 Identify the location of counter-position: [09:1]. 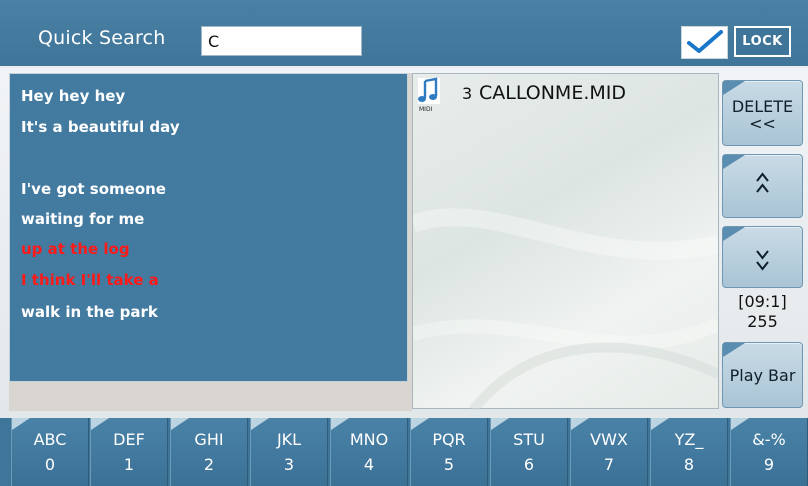
(762, 301).